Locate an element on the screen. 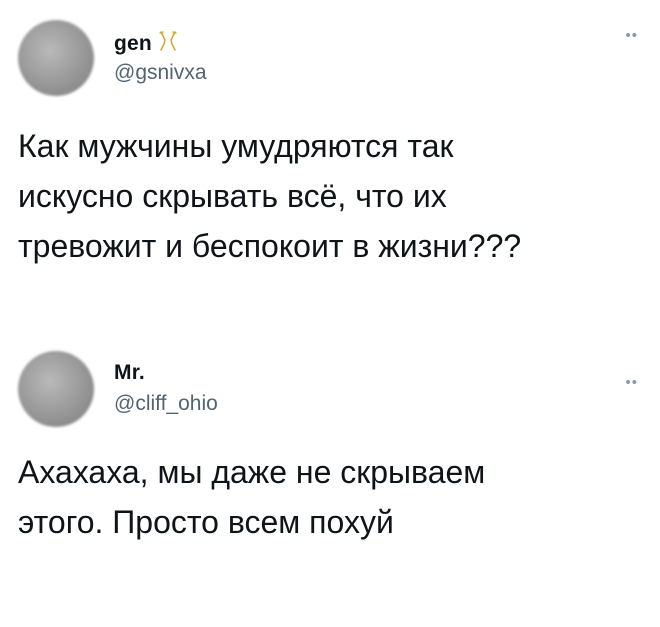 The image size is (660, 627). display-name: gen is located at coordinates (146, 44).